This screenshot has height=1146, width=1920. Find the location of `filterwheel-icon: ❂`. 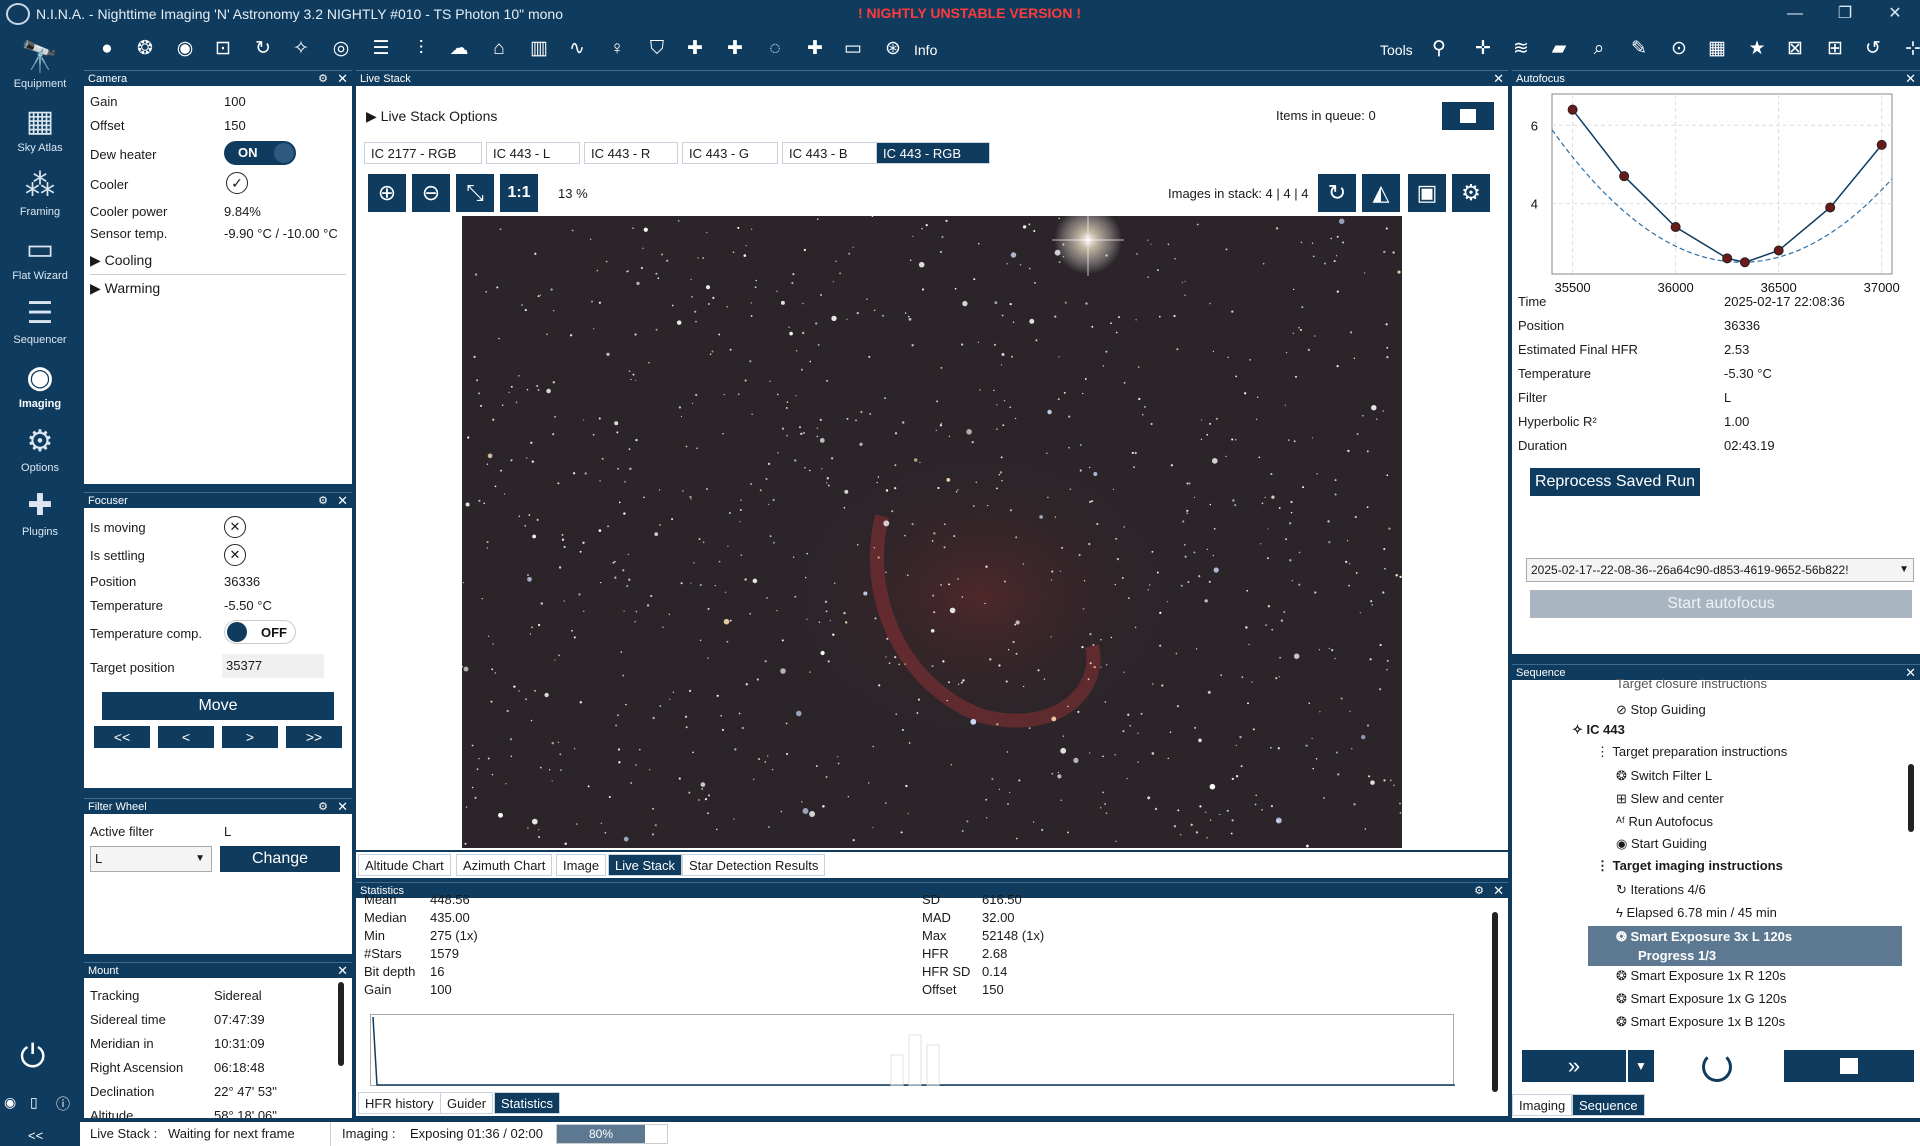

filterwheel-icon: ❂ is located at coordinates (145, 49).